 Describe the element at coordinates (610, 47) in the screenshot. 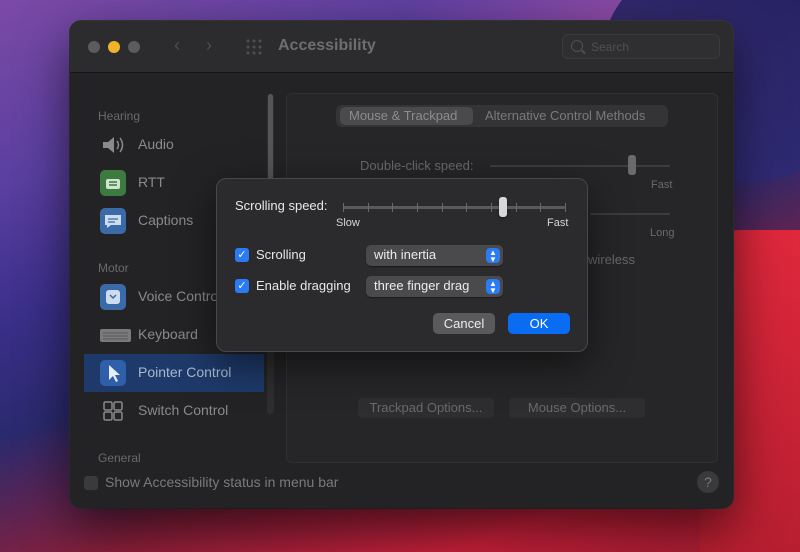

I see `search-placeholder: Search` at that location.